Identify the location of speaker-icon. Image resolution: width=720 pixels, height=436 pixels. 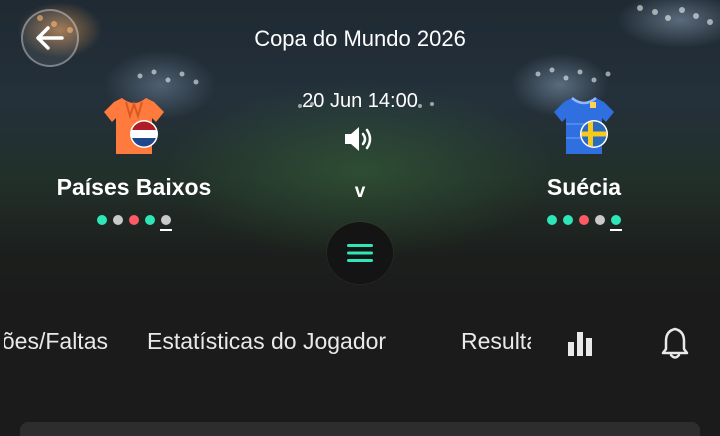
(359, 139).